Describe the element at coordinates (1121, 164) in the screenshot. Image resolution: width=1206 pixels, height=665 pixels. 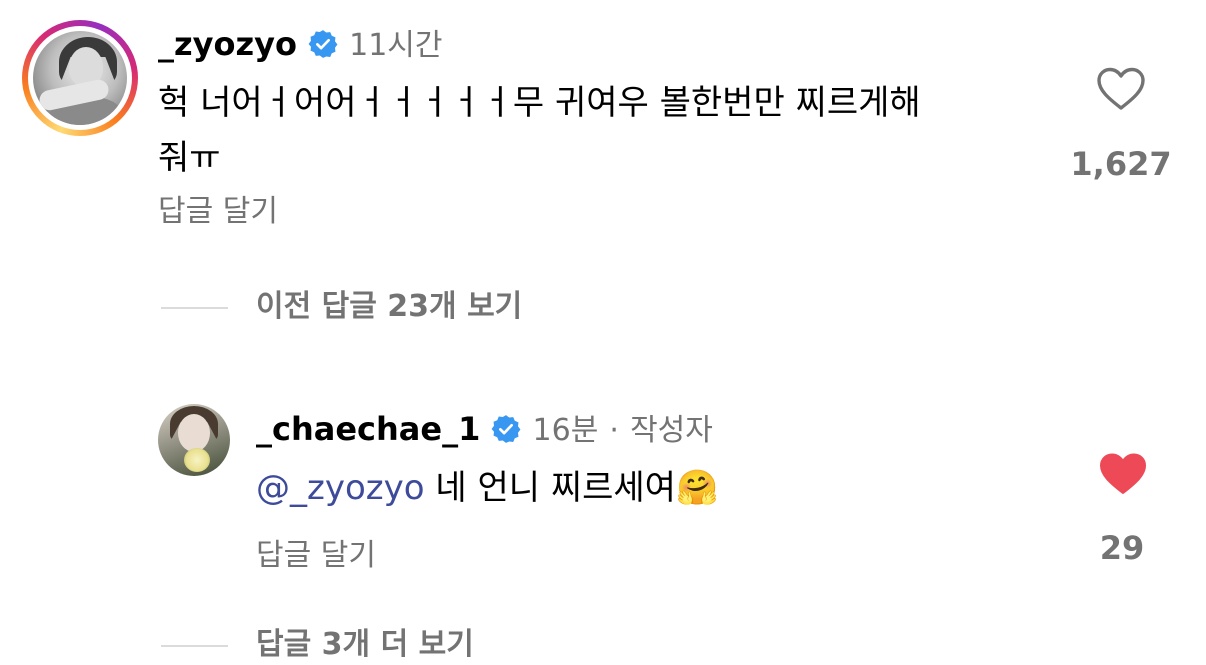
I see `like-count: 1,627` at that location.